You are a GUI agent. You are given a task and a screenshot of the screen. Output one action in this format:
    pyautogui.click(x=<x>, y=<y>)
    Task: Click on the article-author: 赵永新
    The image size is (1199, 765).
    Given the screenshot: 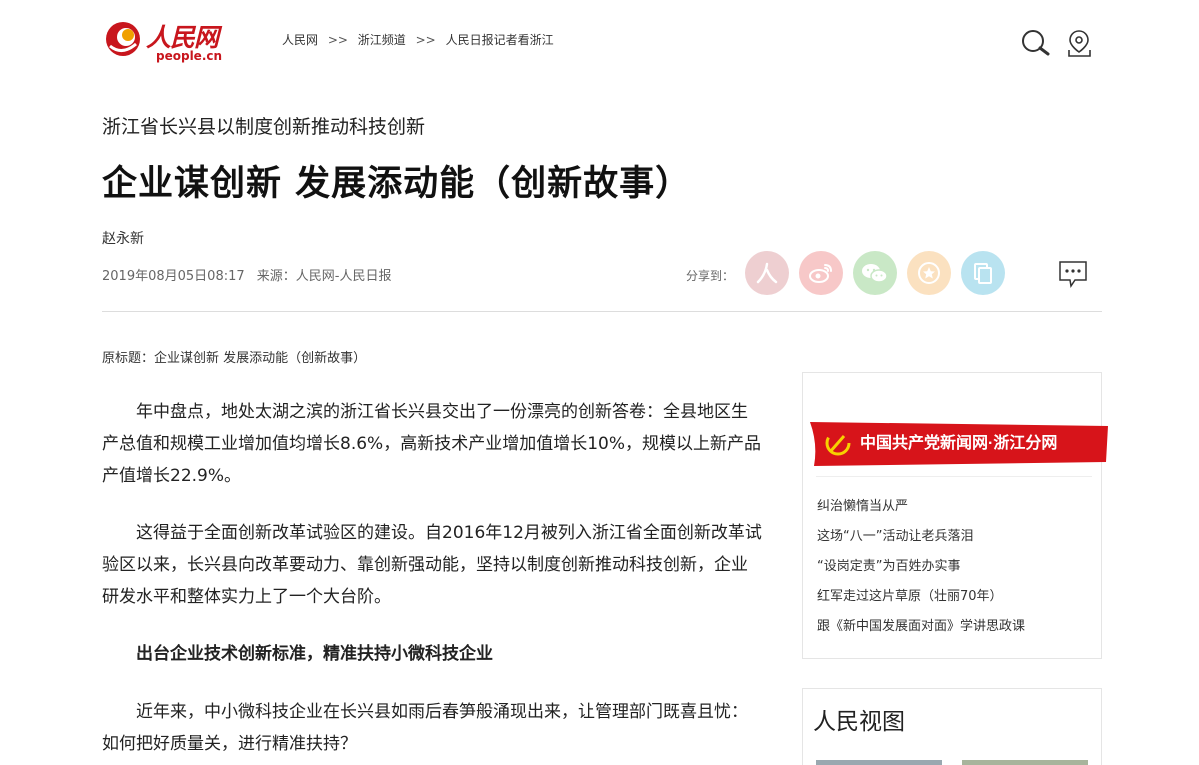 What is the action you would take?
    pyautogui.click(x=123, y=239)
    